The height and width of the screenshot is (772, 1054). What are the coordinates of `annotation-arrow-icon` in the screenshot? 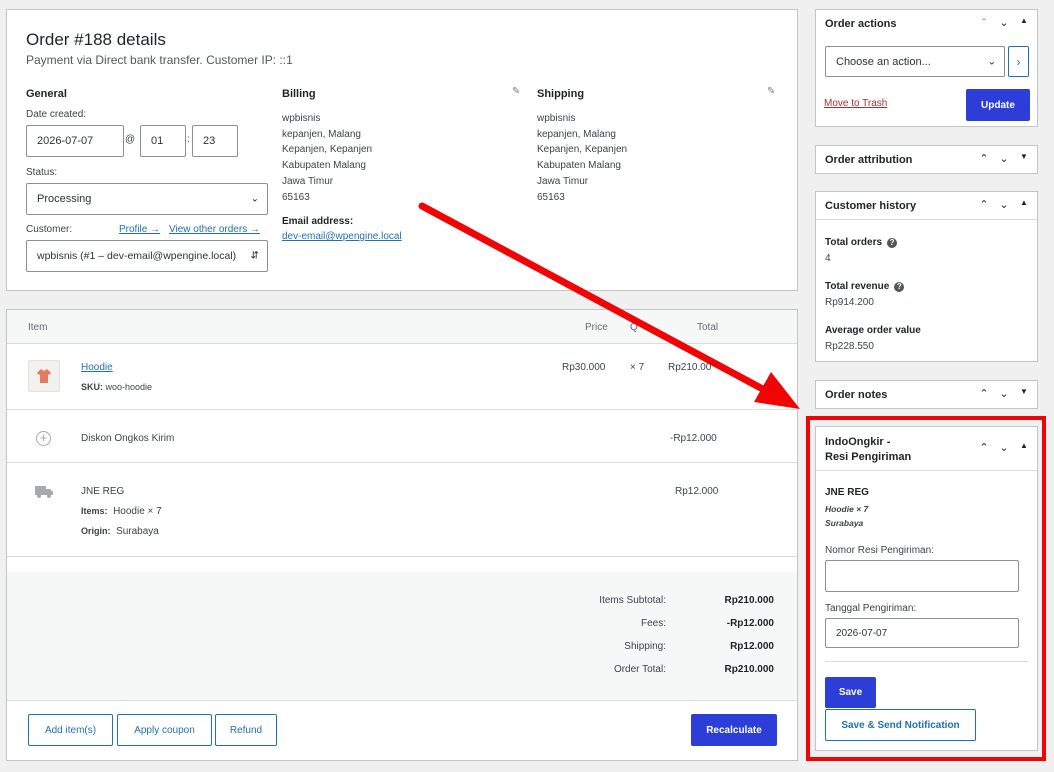 It's located at (609, 305).